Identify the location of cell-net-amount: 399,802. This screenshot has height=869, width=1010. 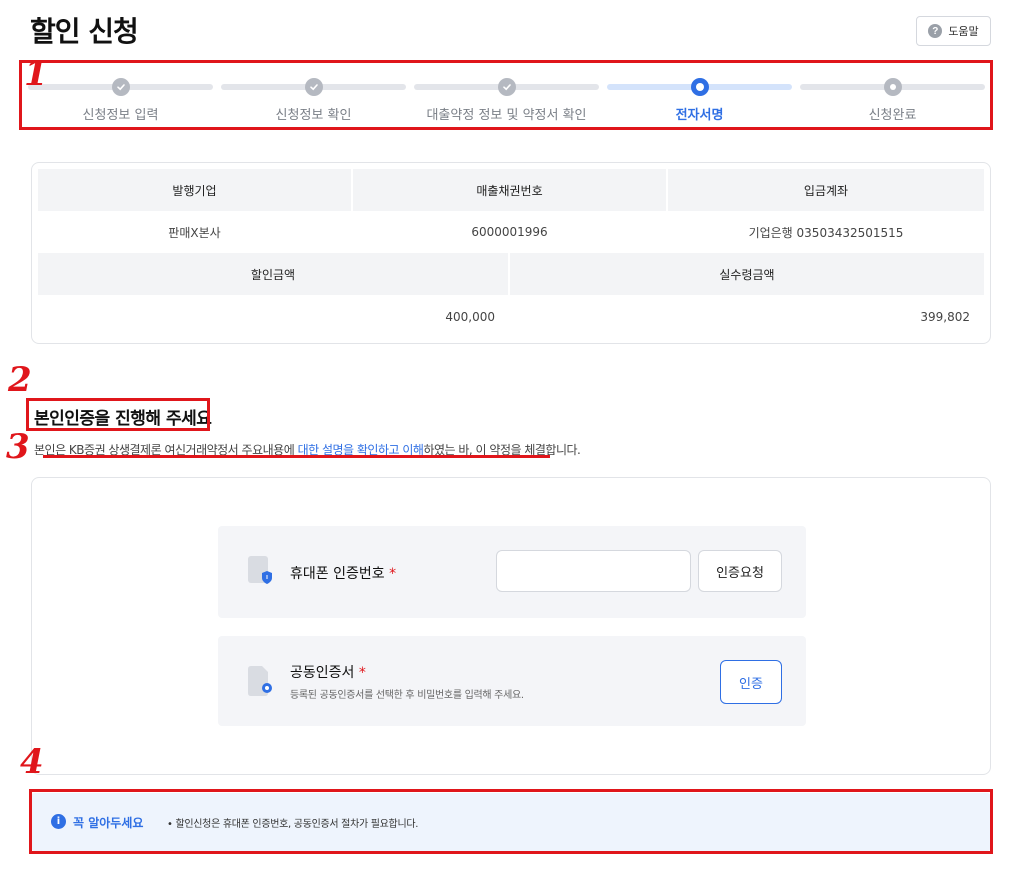
(945, 317).